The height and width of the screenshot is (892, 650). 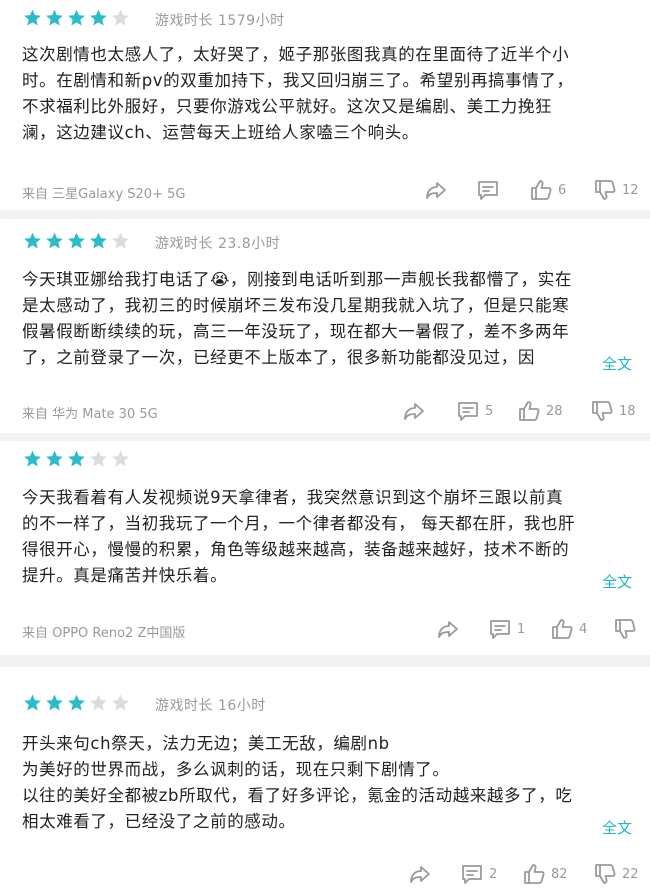 I want to click on review-line: 开头来句ch祭天，法力无边；美工无敌，编剧nb, so click(x=206, y=743).